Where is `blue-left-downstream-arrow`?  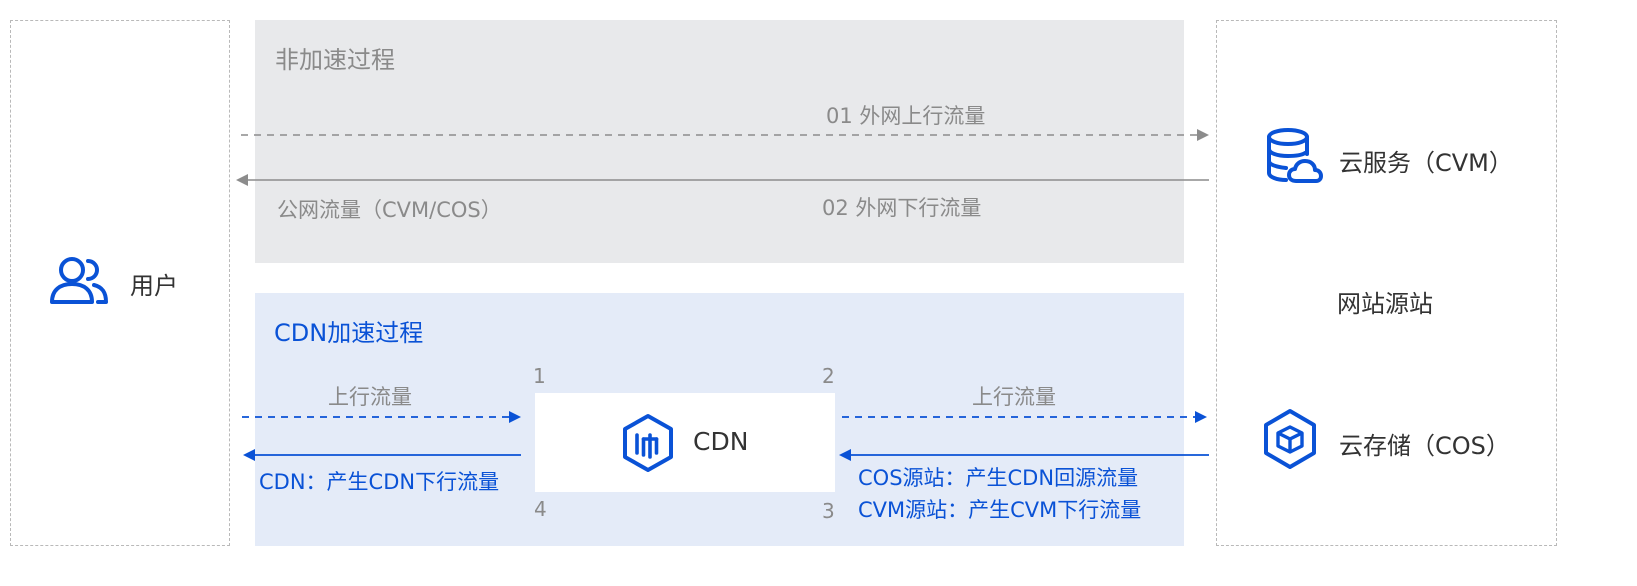 blue-left-downstream-arrow is located at coordinates (382, 455).